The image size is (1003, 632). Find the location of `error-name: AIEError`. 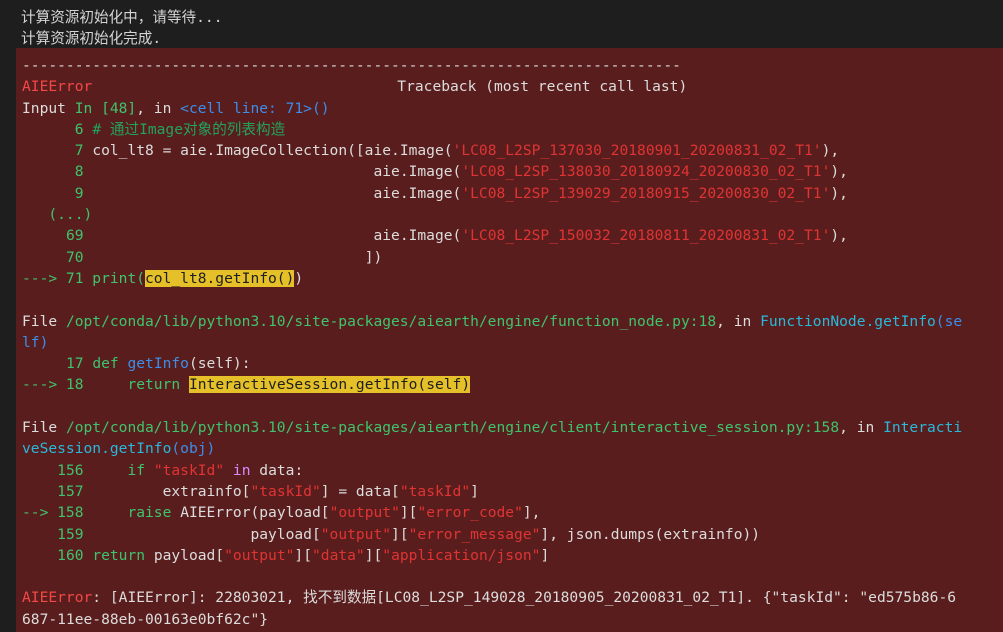

error-name: AIEError is located at coordinates (57, 87).